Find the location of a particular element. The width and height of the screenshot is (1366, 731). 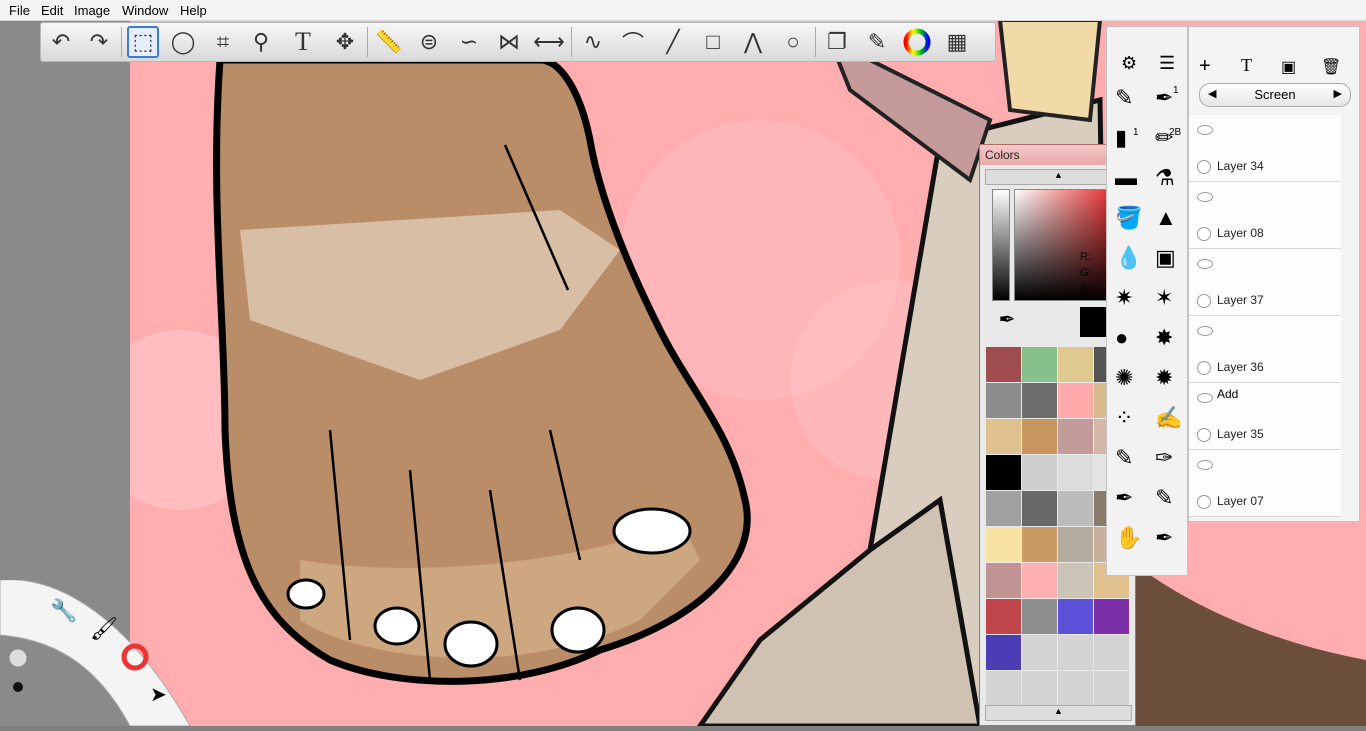

brush-preset-icon: ✹ is located at coordinates (1164, 378).